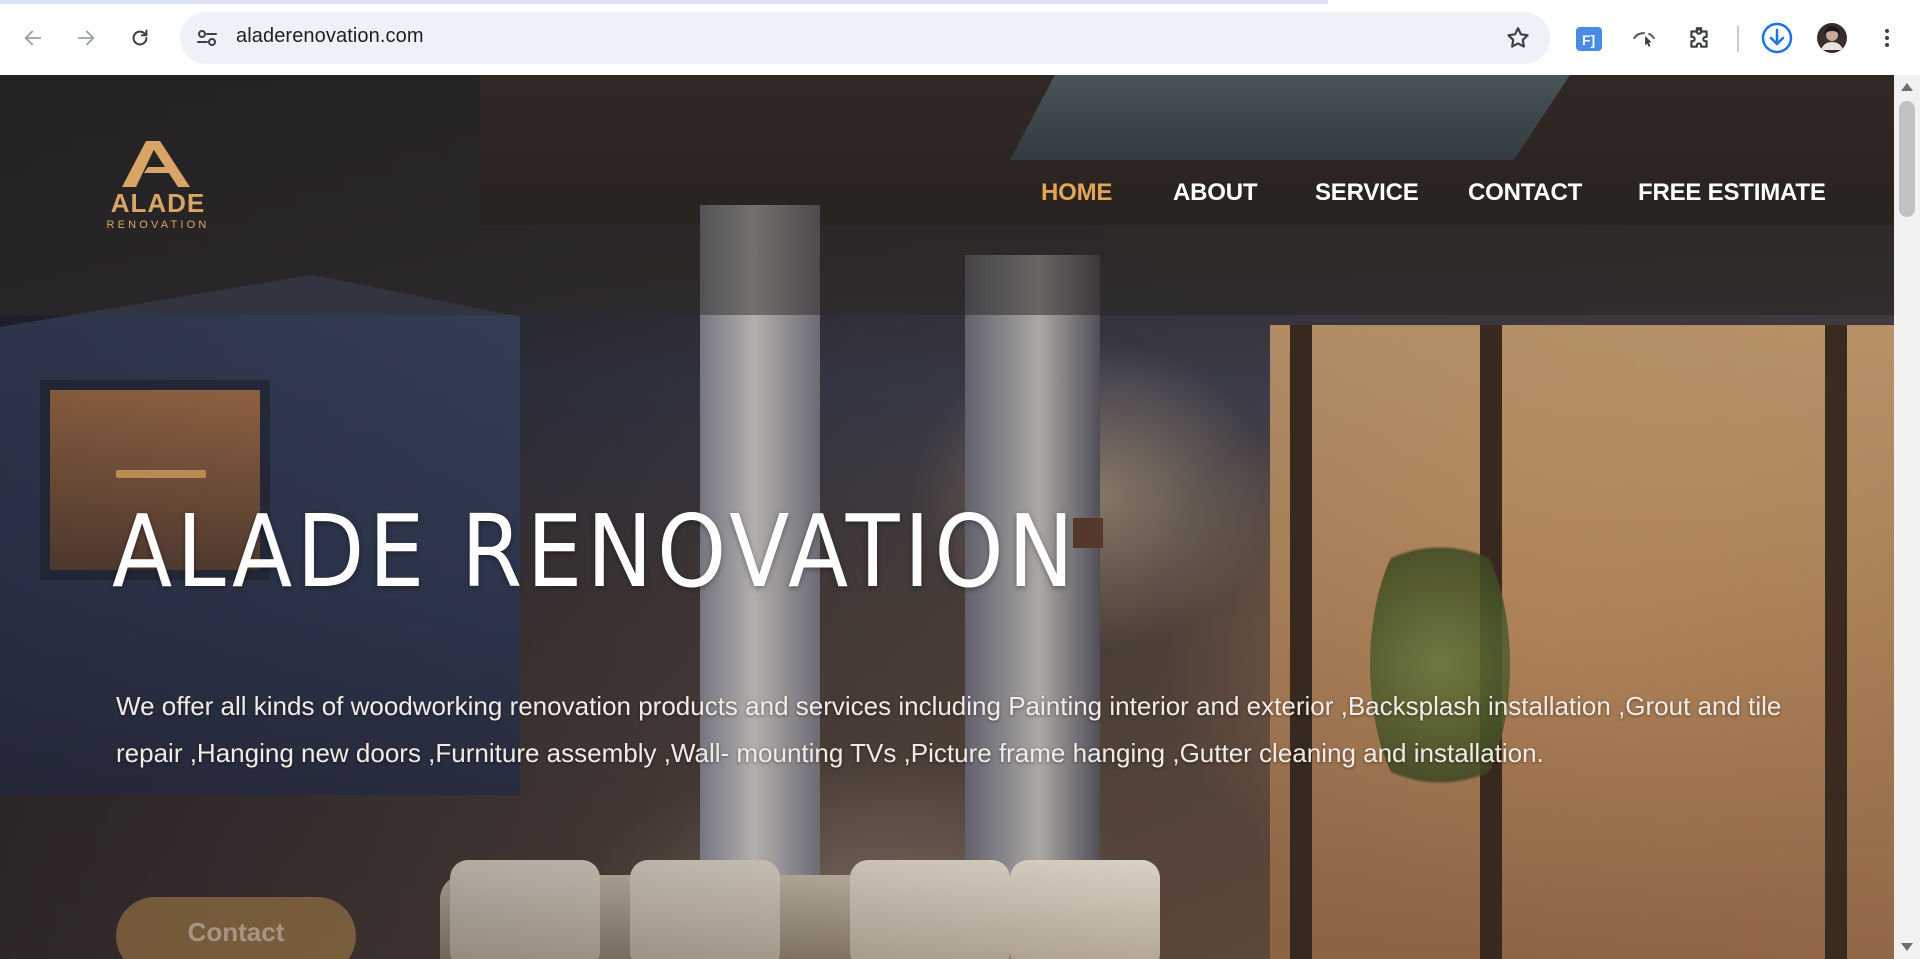 This screenshot has height=959, width=1920. I want to click on star-icon, so click(1518, 37).